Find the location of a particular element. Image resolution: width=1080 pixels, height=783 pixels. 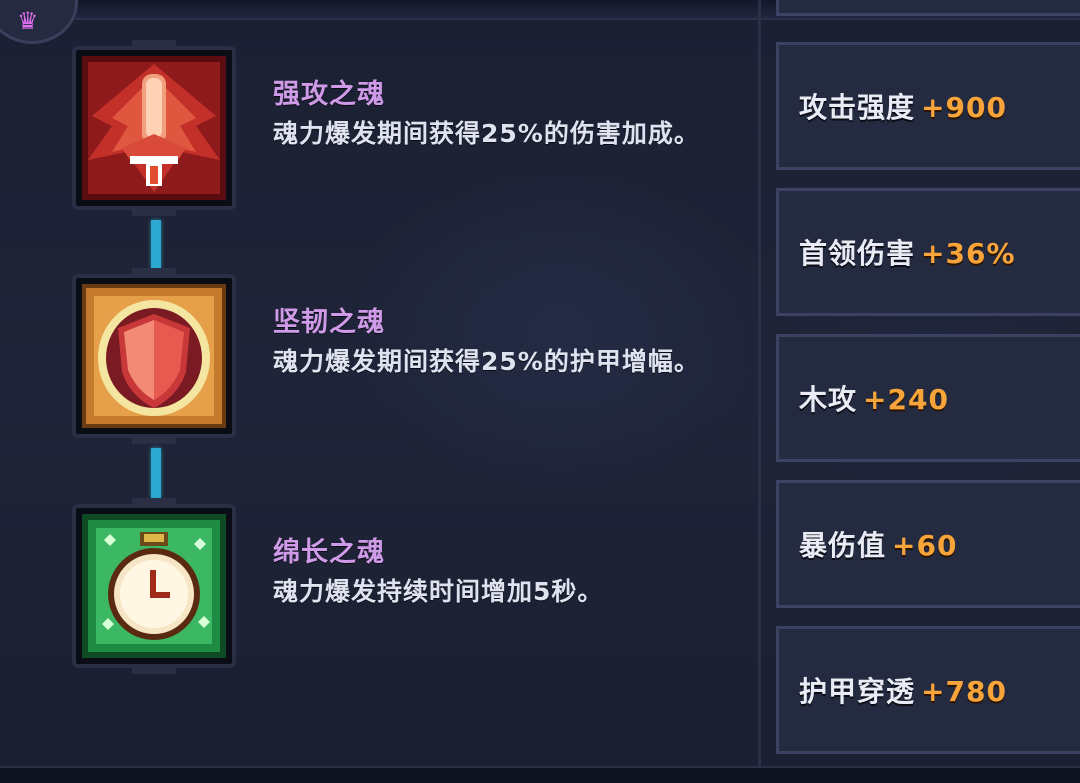

stat-card: 木攻 +240 is located at coordinates (928, 398).